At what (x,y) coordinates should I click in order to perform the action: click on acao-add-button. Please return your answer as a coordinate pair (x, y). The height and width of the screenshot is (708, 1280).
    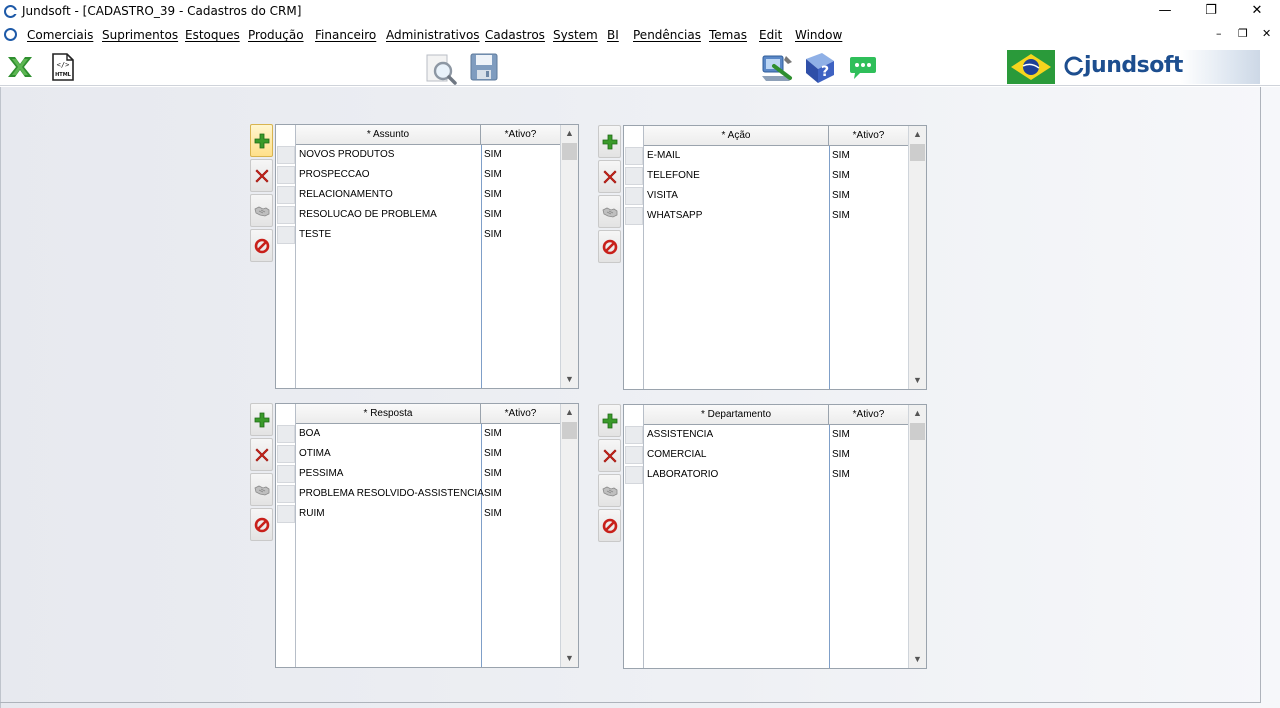
    Looking at the image, I should click on (609, 141).